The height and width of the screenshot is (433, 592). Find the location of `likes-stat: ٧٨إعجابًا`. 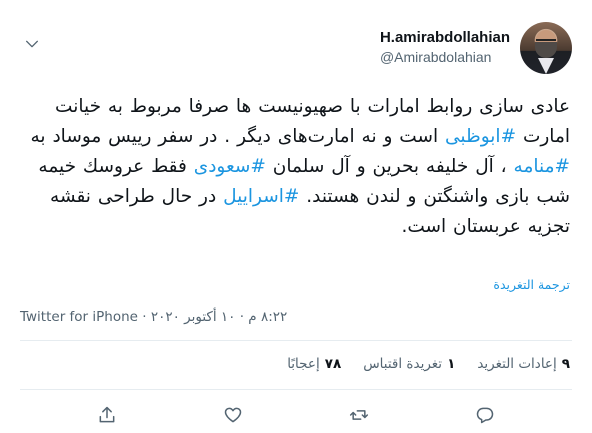

likes-stat: ٧٨إعجابًا is located at coordinates (314, 364).